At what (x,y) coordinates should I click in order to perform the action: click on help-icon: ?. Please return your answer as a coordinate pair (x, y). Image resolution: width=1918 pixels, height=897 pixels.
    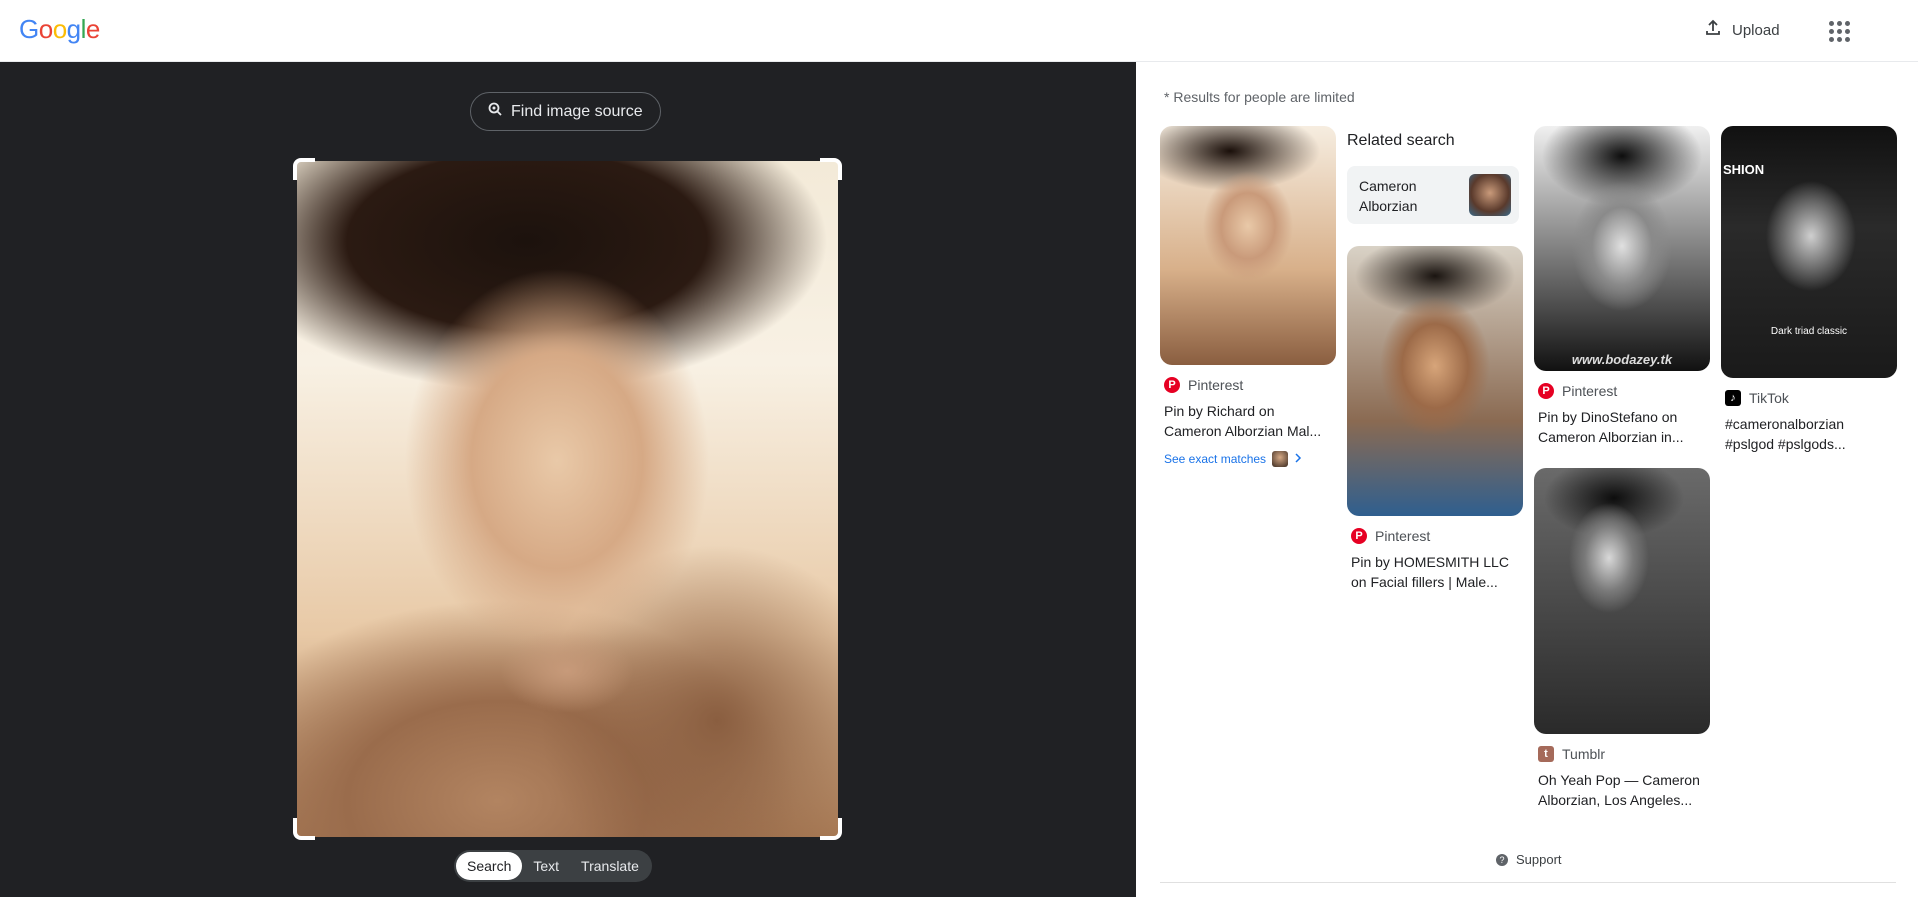
    Looking at the image, I should click on (1502, 859).